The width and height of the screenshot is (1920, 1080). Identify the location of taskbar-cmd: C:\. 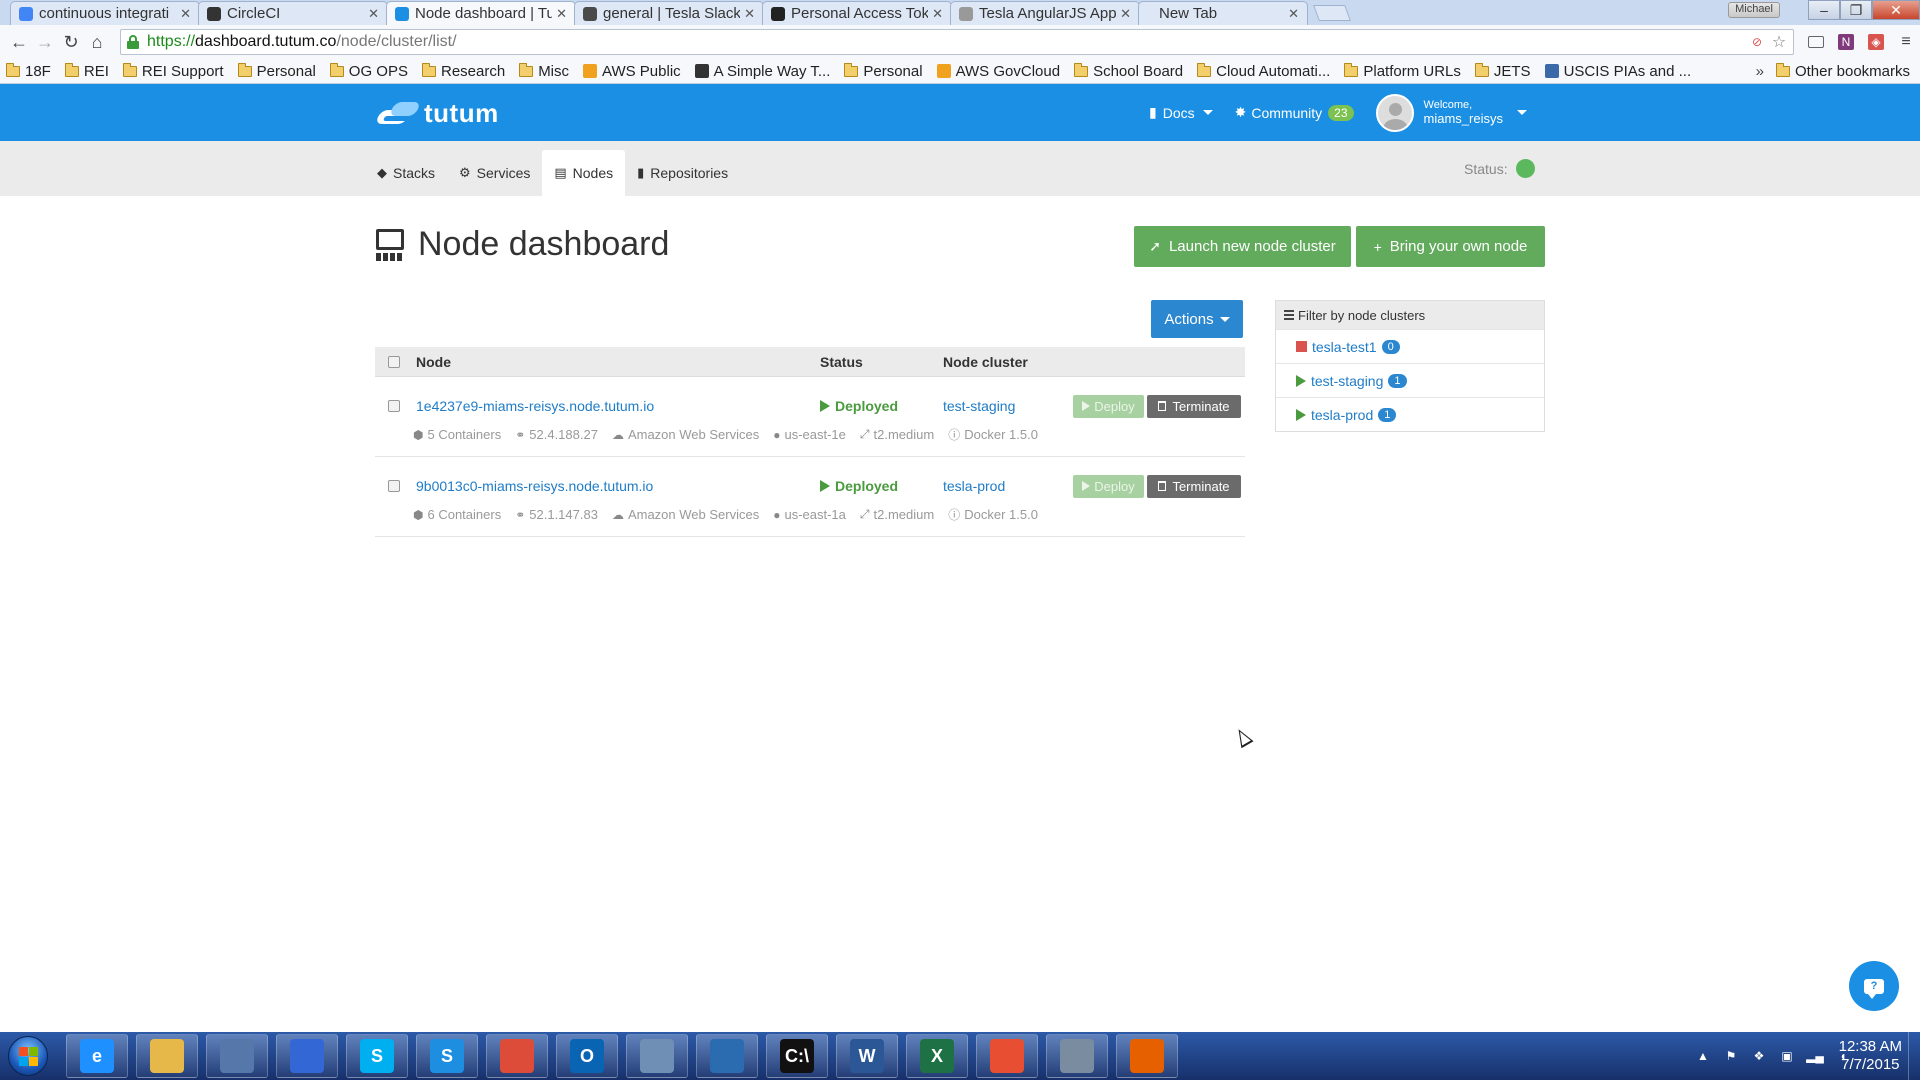
(797, 1056).